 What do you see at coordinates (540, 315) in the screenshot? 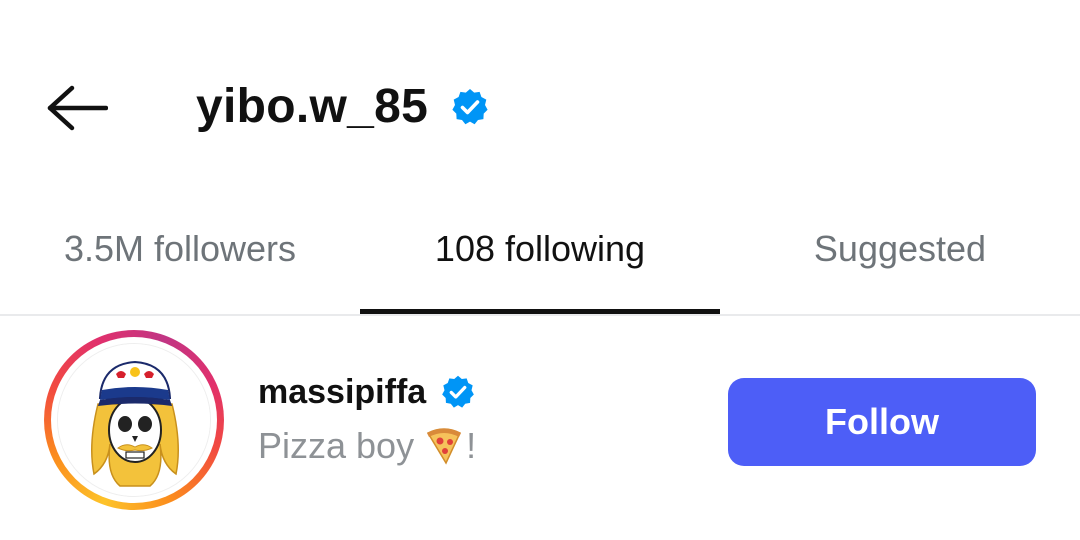
I see `tabs-divider` at bounding box center [540, 315].